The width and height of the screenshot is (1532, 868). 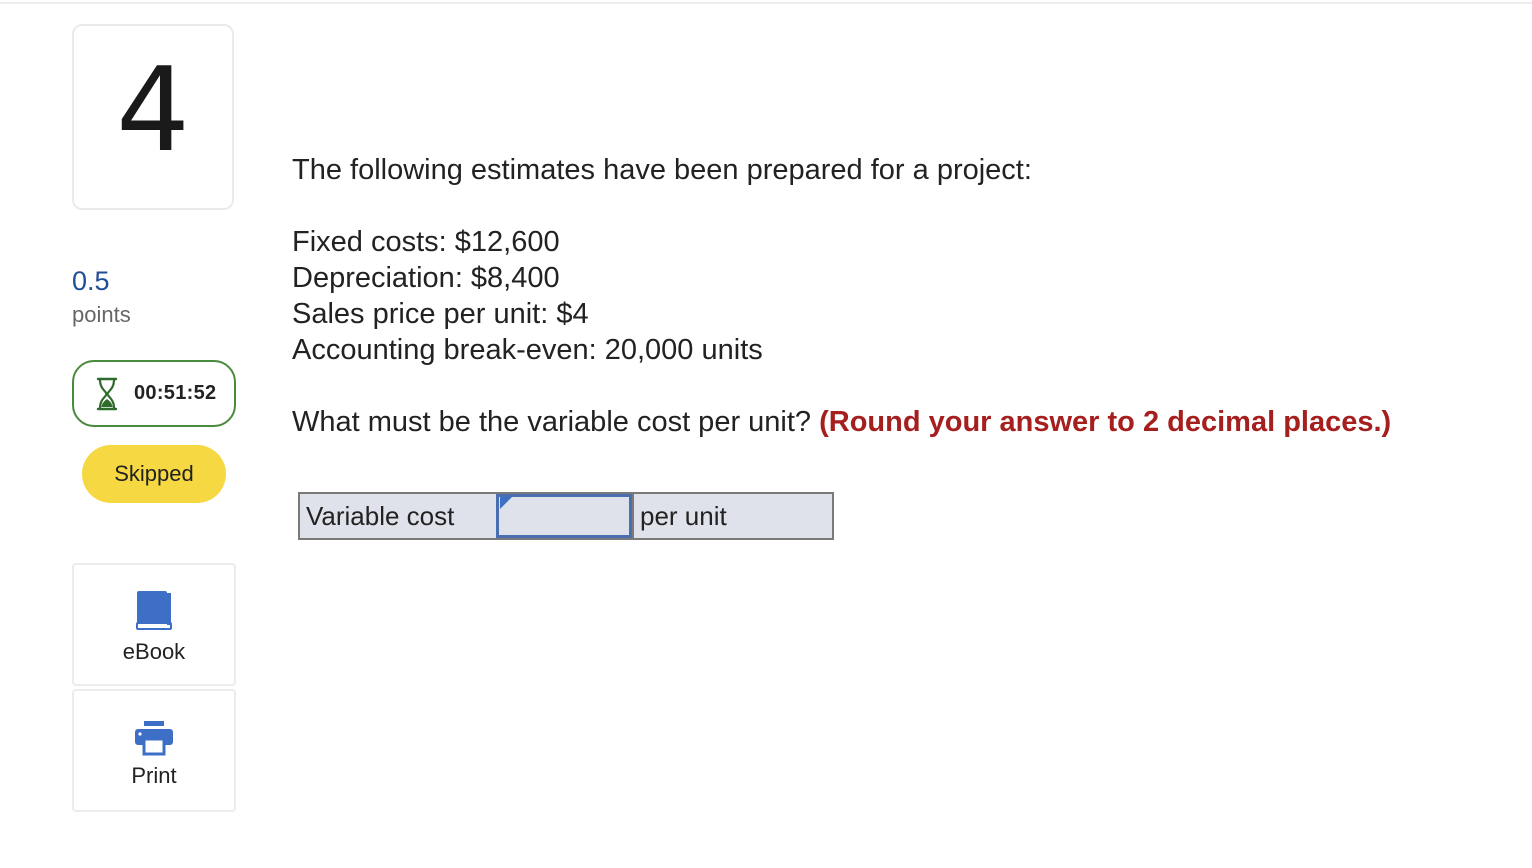 I want to click on variable-cost-input, so click(x=564, y=516).